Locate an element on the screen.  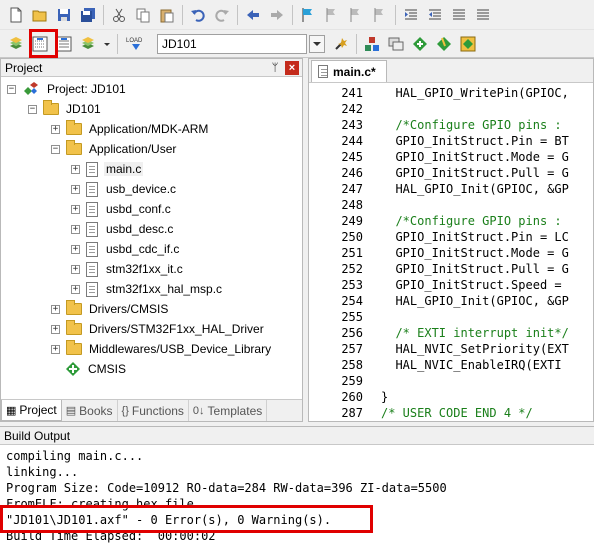
bookmark-icon is located at coordinates (308, 15).